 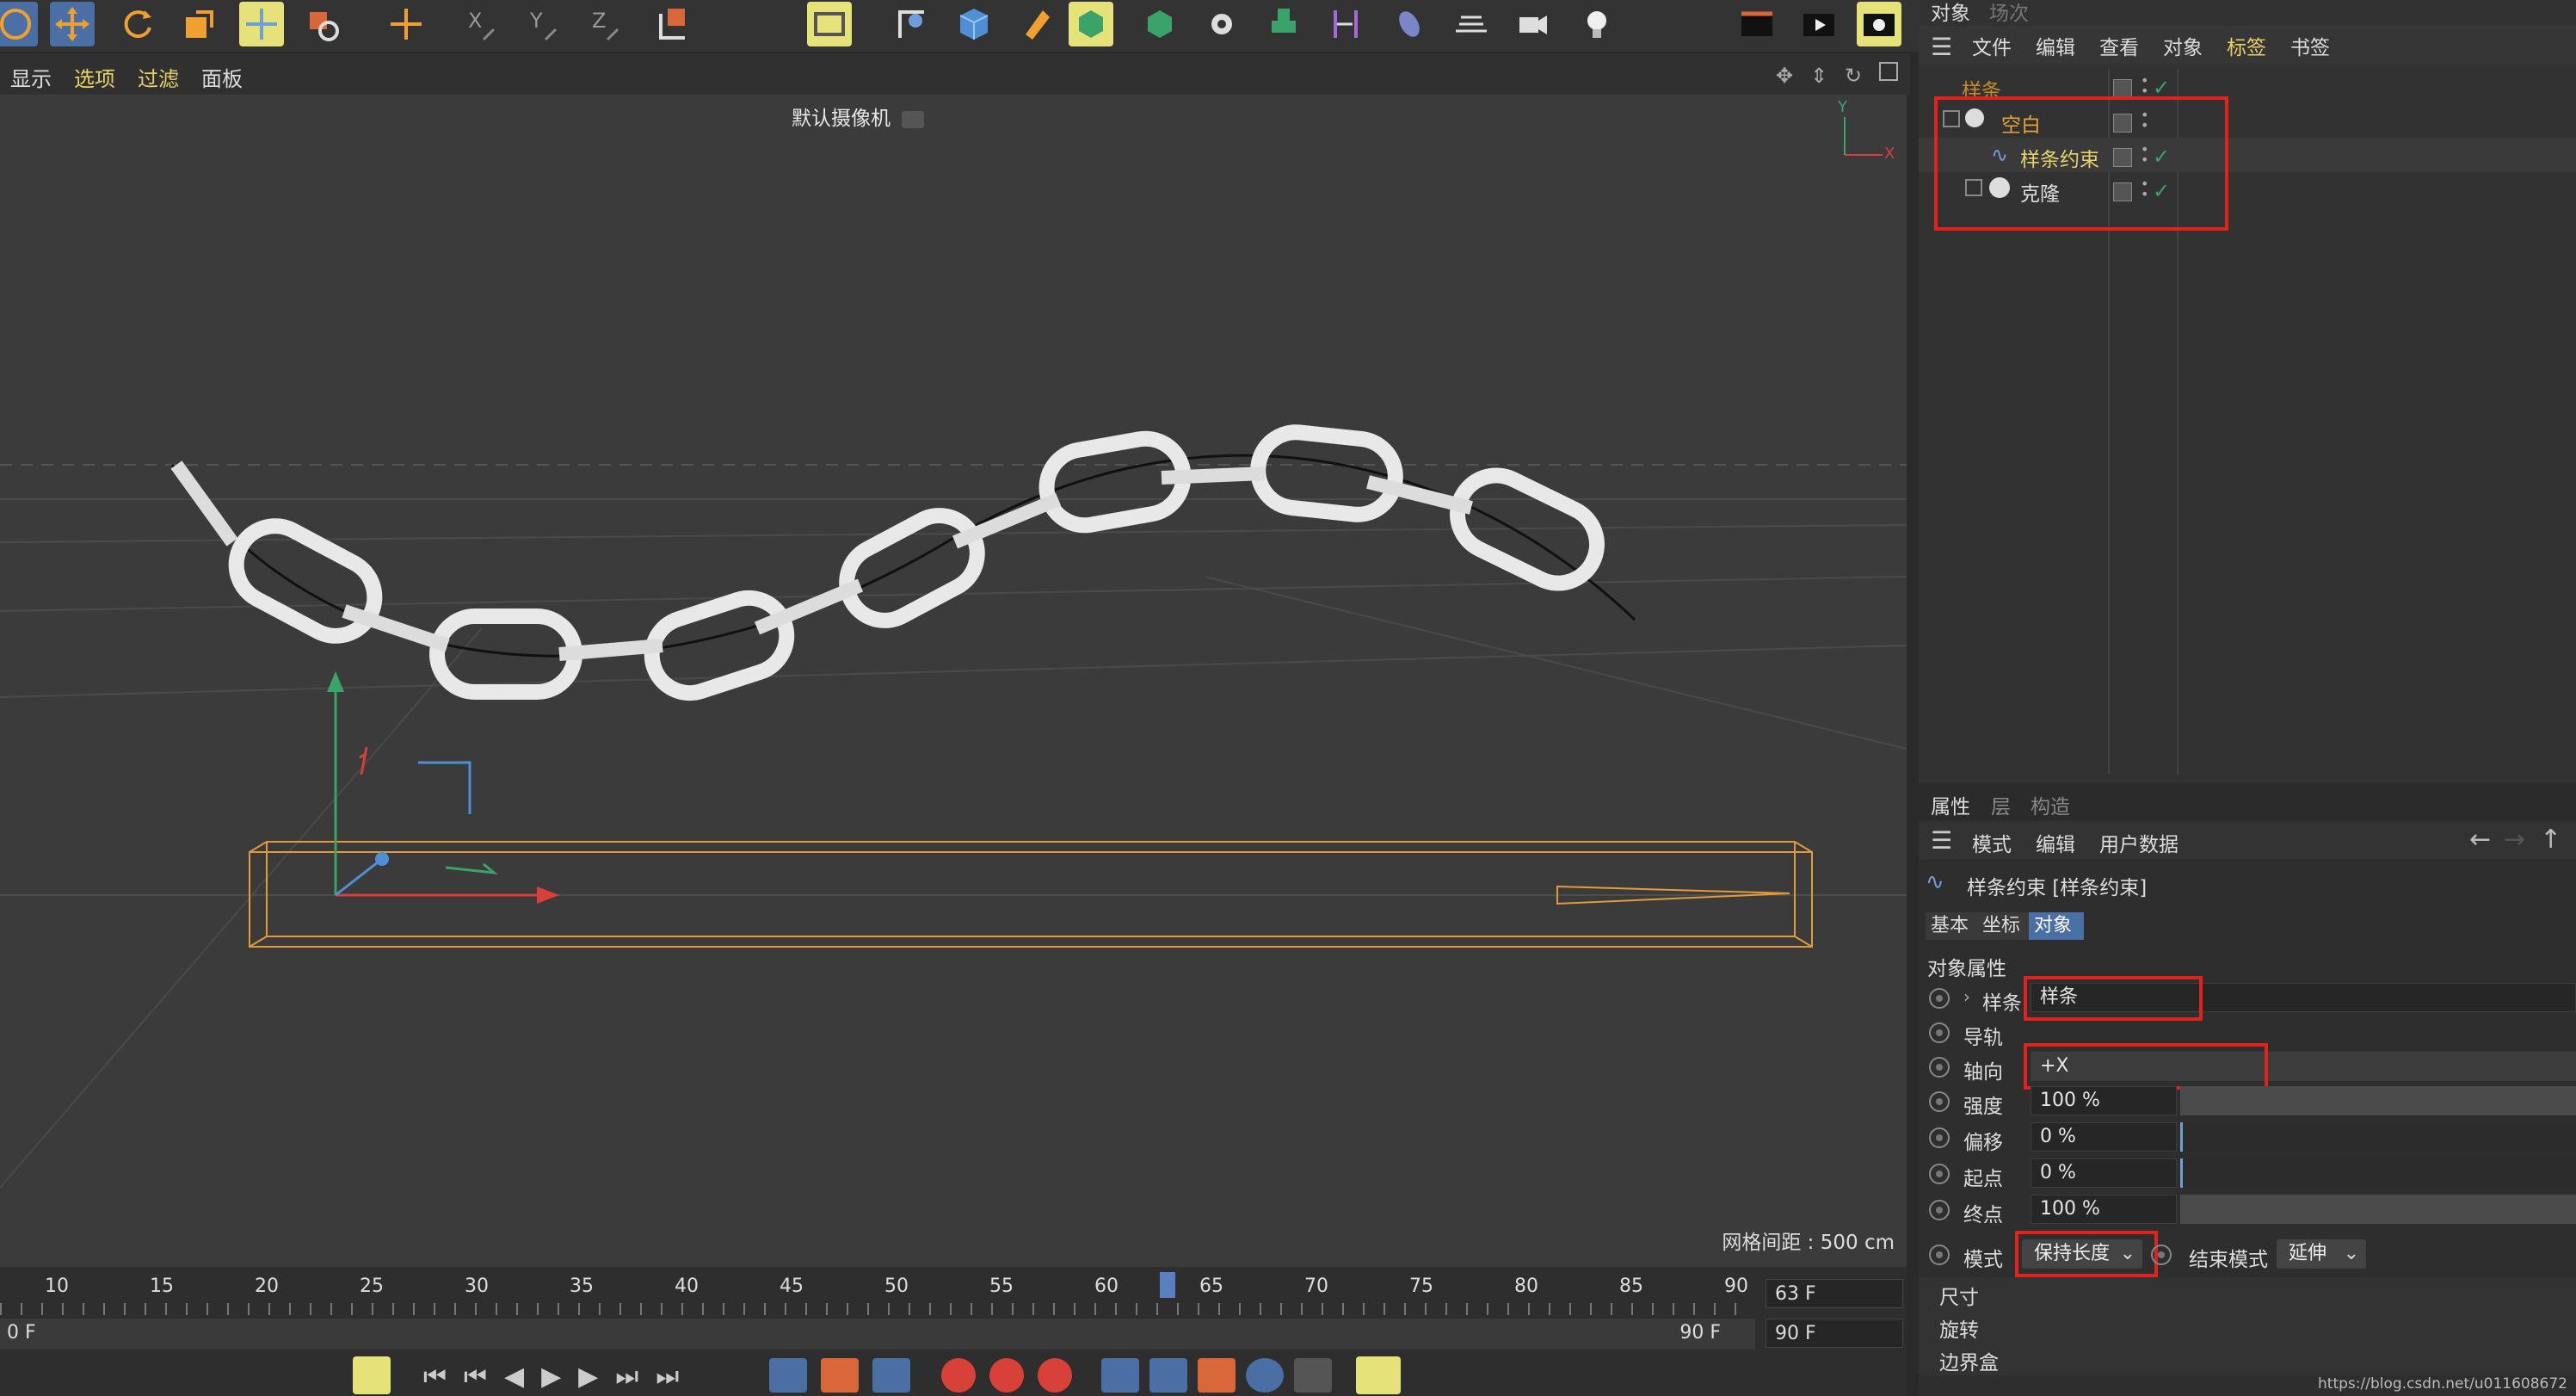 What do you see at coordinates (1346, 24) in the screenshot?
I see `deformer-icon` at bounding box center [1346, 24].